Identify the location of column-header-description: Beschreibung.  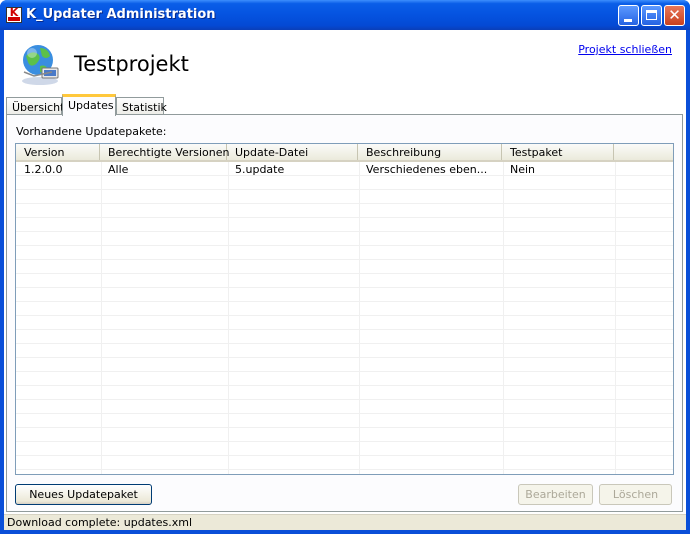
(430, 152).